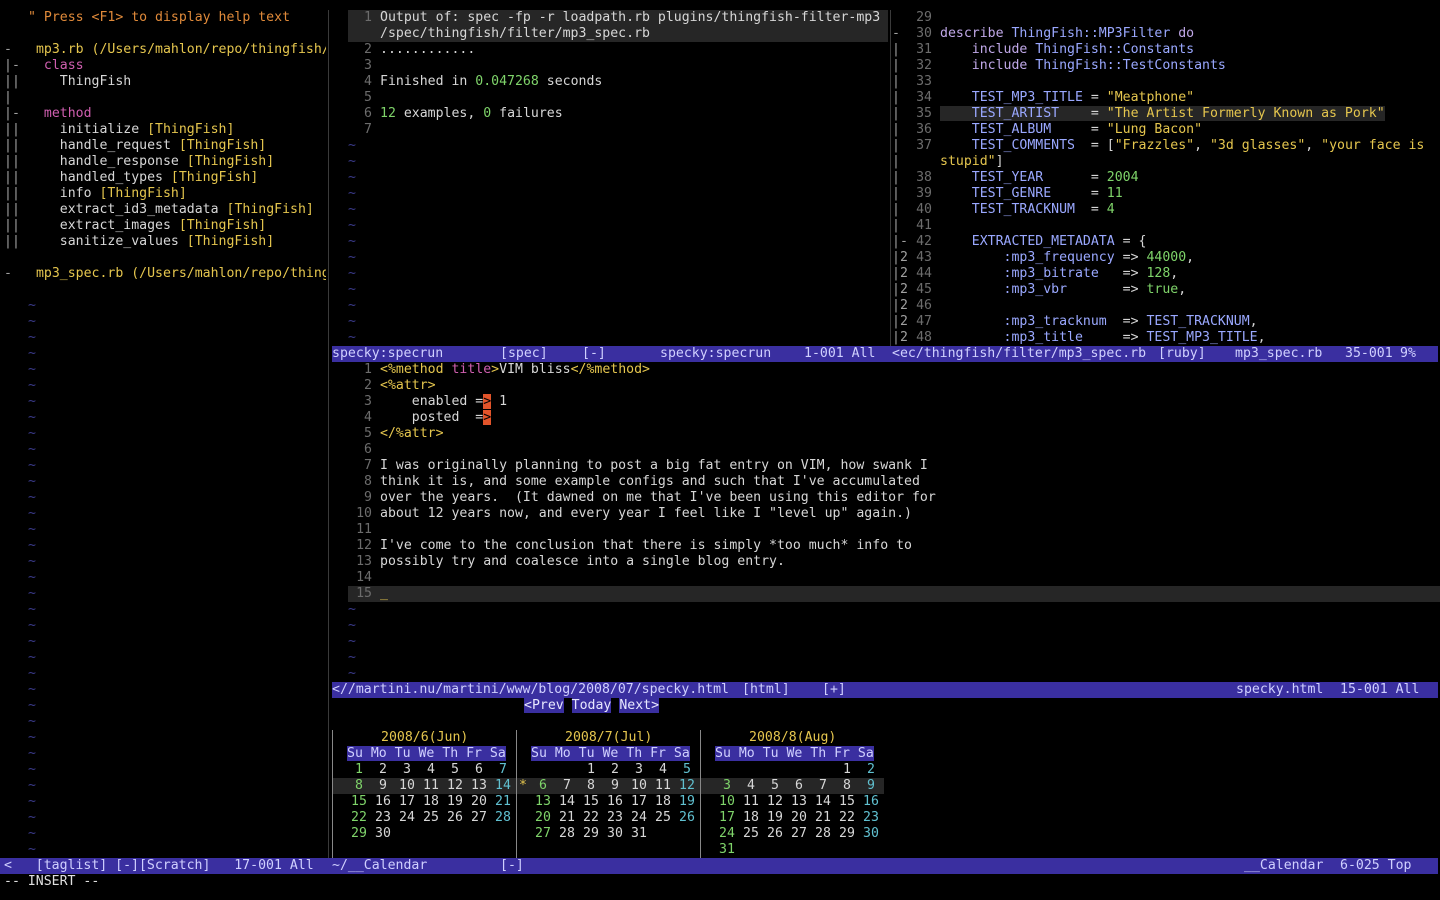 The width and height of the screenshot is (1440, 900). Describe the element at coordinates (591, 705) in the screenshot. I see `calendar-today-button: Today` at that location.